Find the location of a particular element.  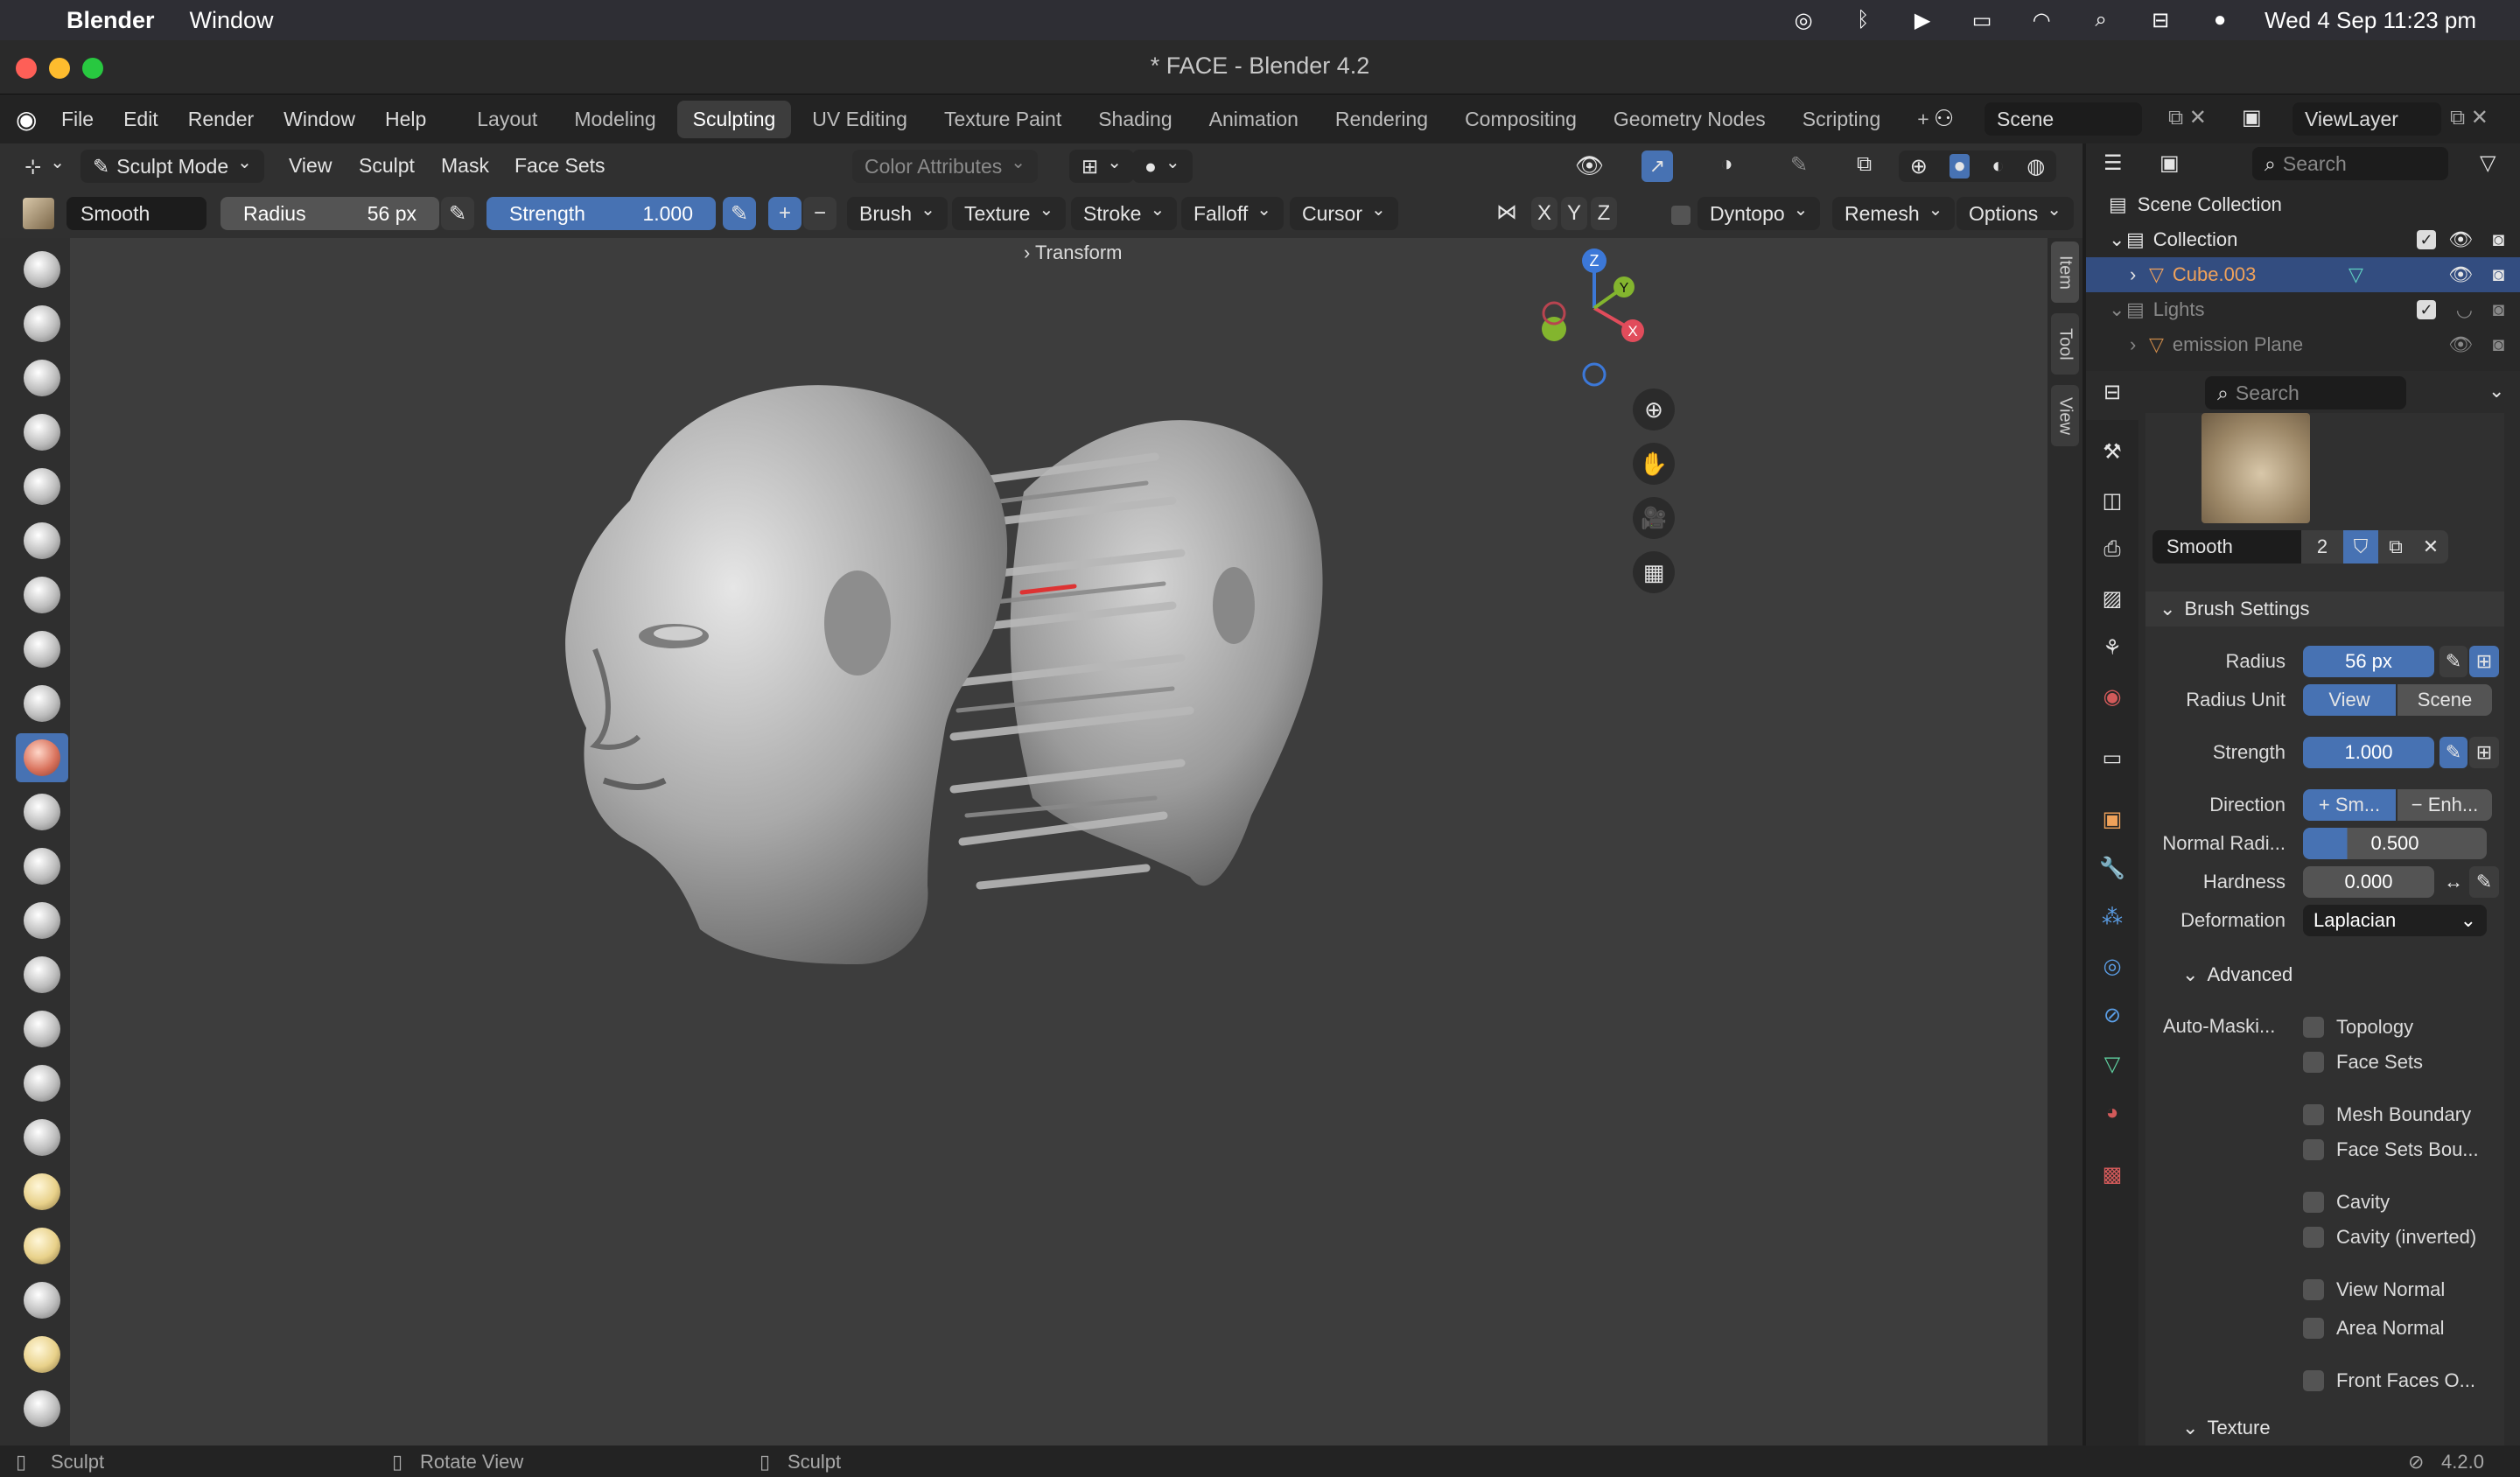

material-properties-icon: ◕ is located at coordinates (2112, 1113).